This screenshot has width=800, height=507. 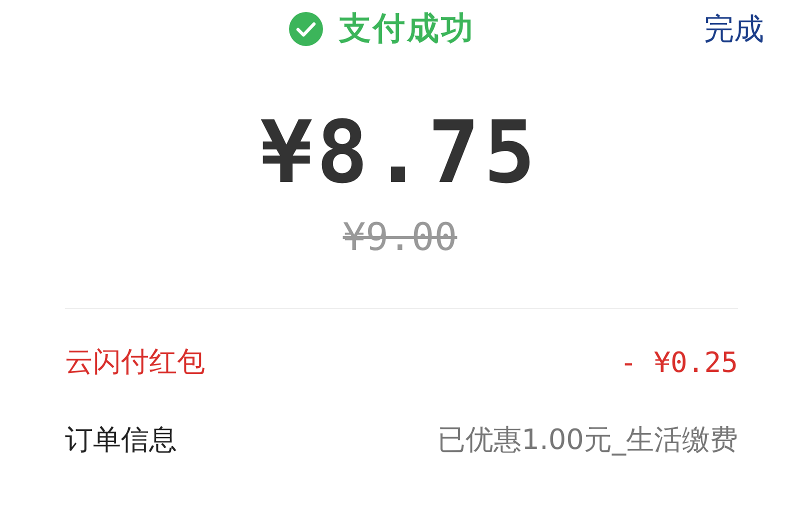 What do you see at coordinates (306, 29) in the screenshot?
I see `success-check-icon` at bounding box center [306, 29].